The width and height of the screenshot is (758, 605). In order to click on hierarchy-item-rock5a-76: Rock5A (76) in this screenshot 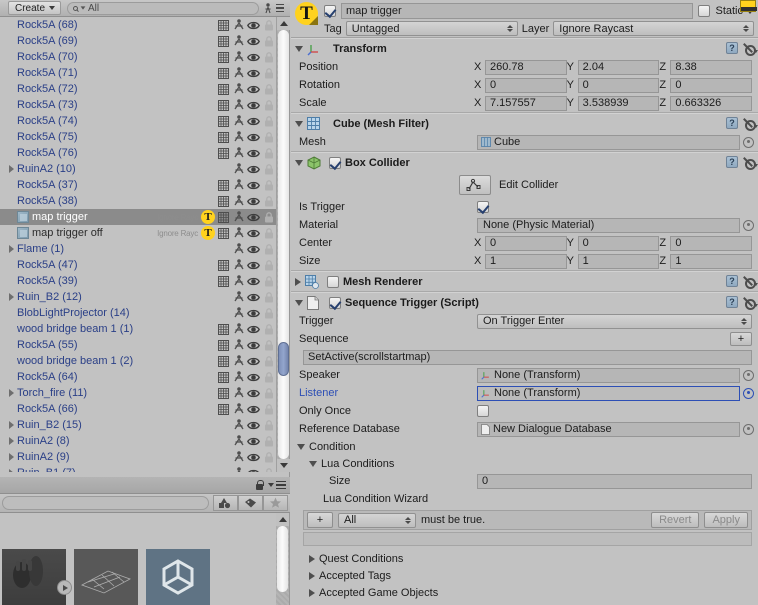, I will do `click(138, 153)`.